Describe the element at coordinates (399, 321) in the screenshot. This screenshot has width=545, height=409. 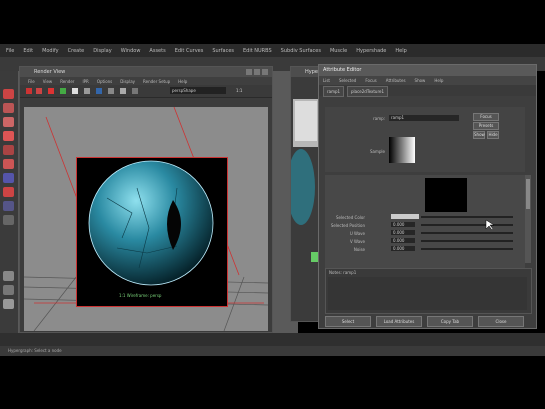
I see `load-attributes-button: Load Attributes` at that location.